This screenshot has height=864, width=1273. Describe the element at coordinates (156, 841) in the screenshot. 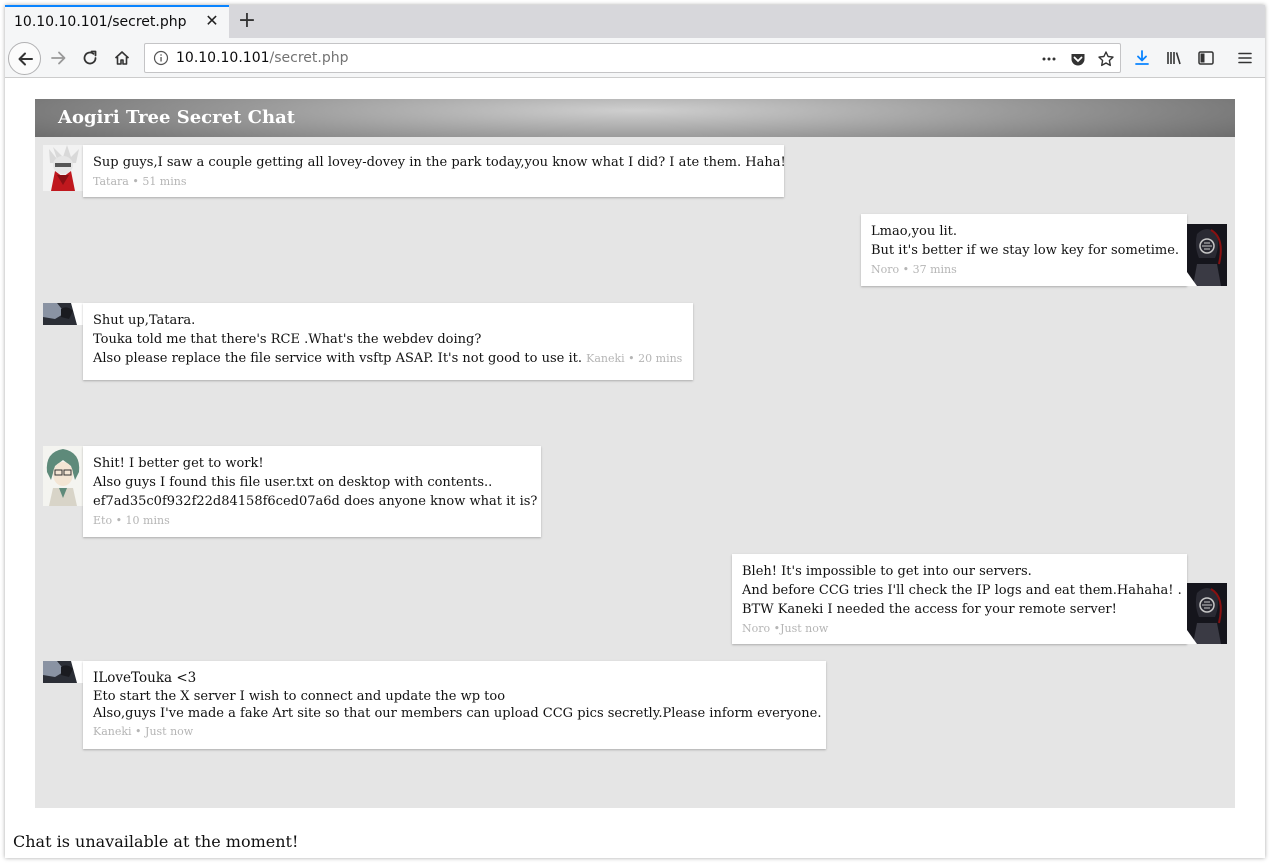

I see `chat-unavailable-notice: Chat is unavailable at the moment!` at that location.